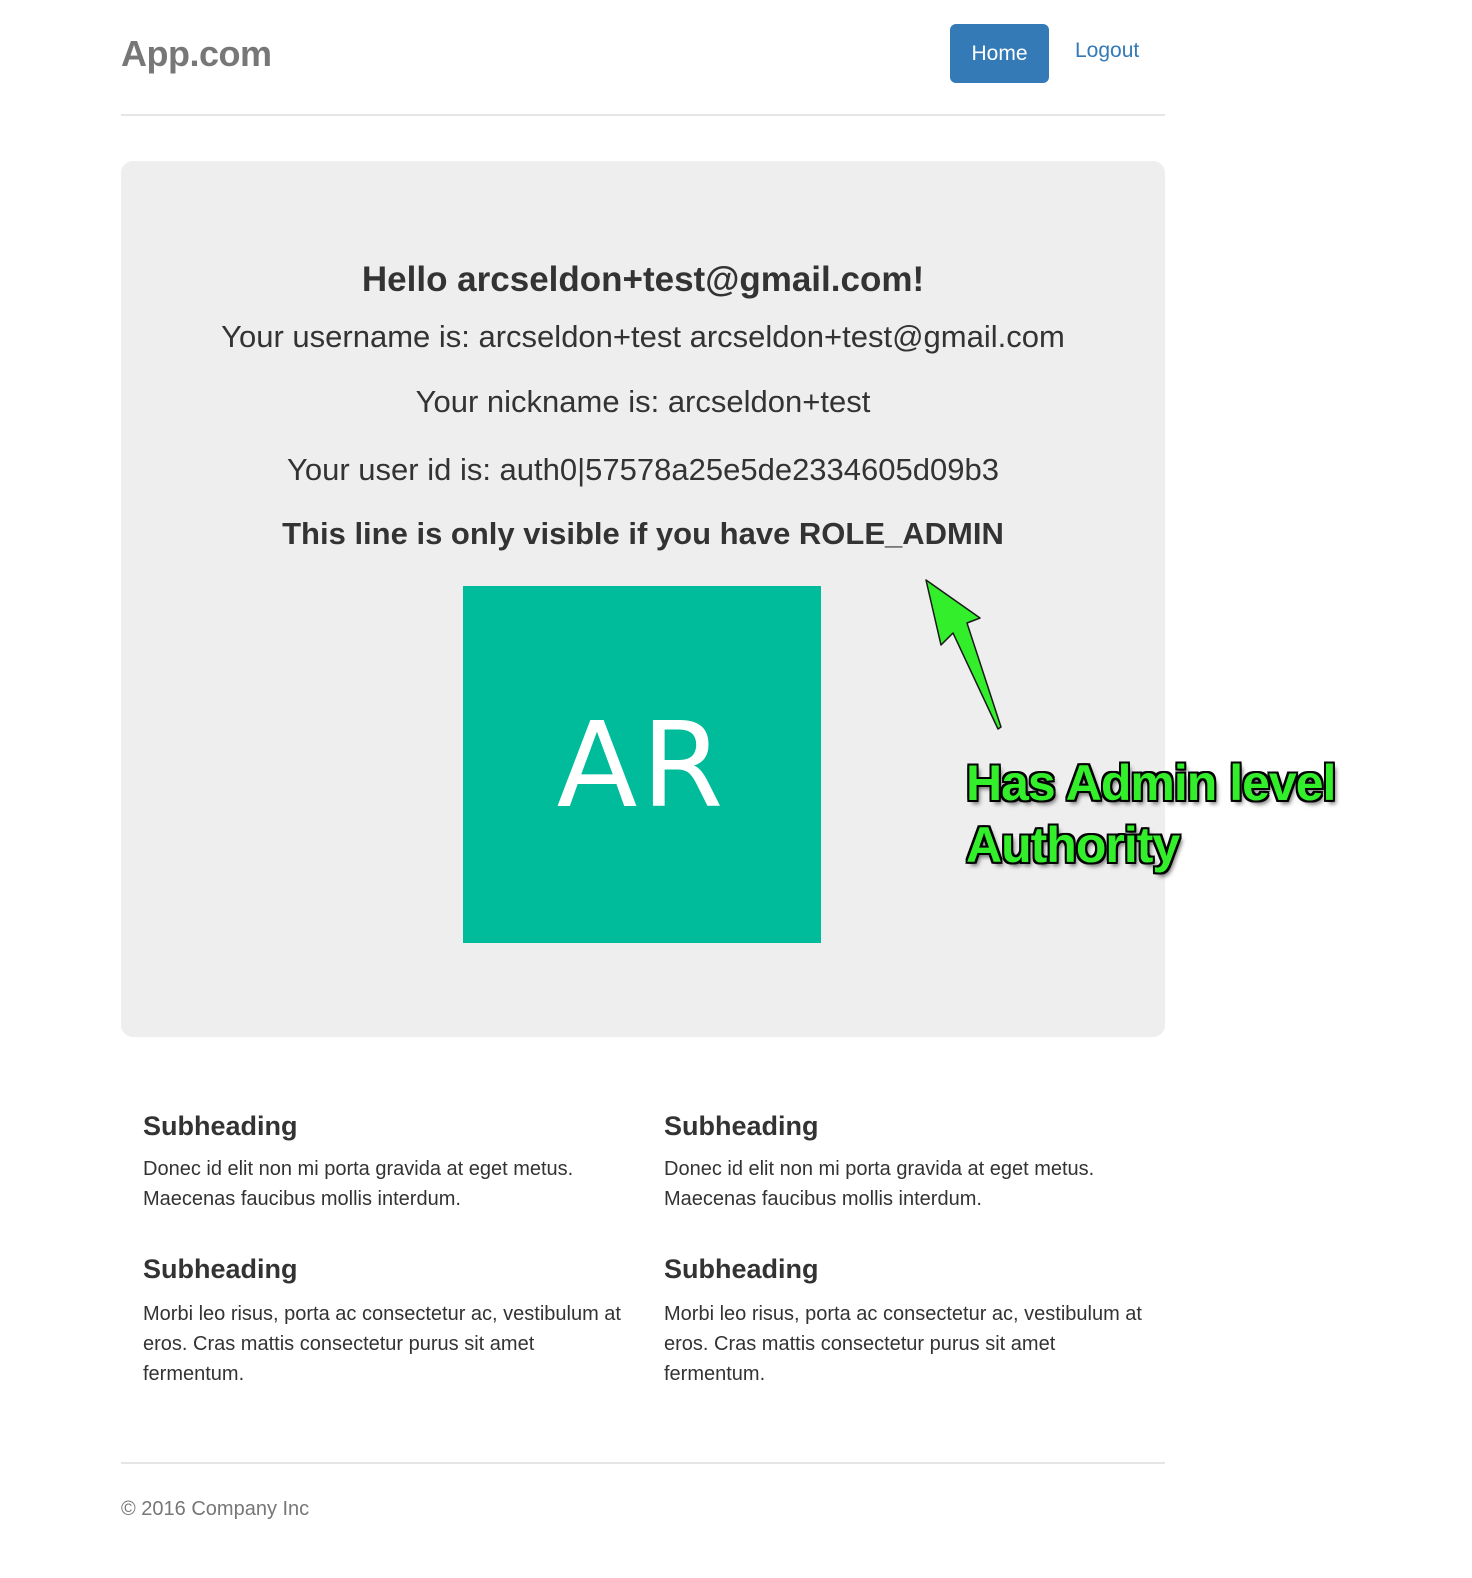 The height and width of the screenshot is (1578, 1472). I want to click on arrow-up-icon, so click(963, 654).